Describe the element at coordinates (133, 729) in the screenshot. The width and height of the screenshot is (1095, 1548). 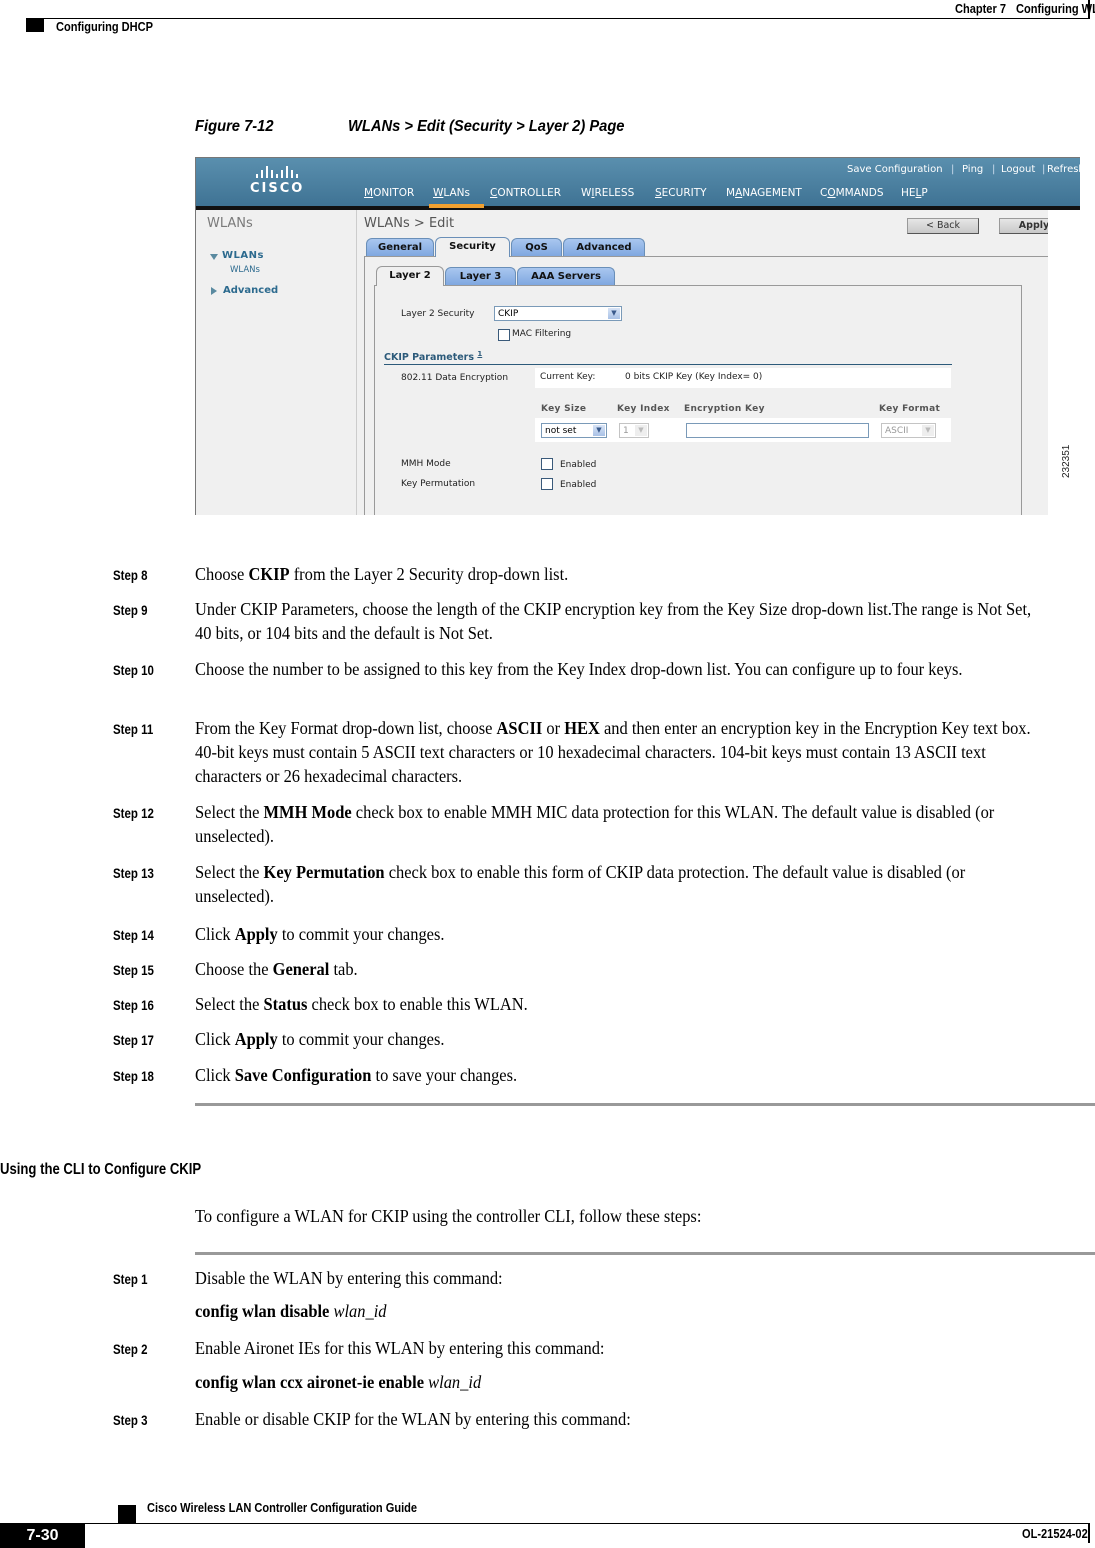
I see `step-label: Step 11` at that location.